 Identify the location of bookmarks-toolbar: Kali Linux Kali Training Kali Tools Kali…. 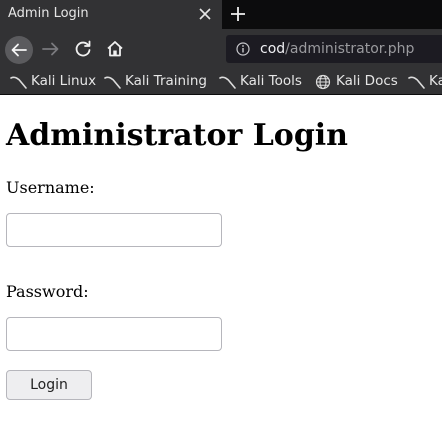
(221, 81).